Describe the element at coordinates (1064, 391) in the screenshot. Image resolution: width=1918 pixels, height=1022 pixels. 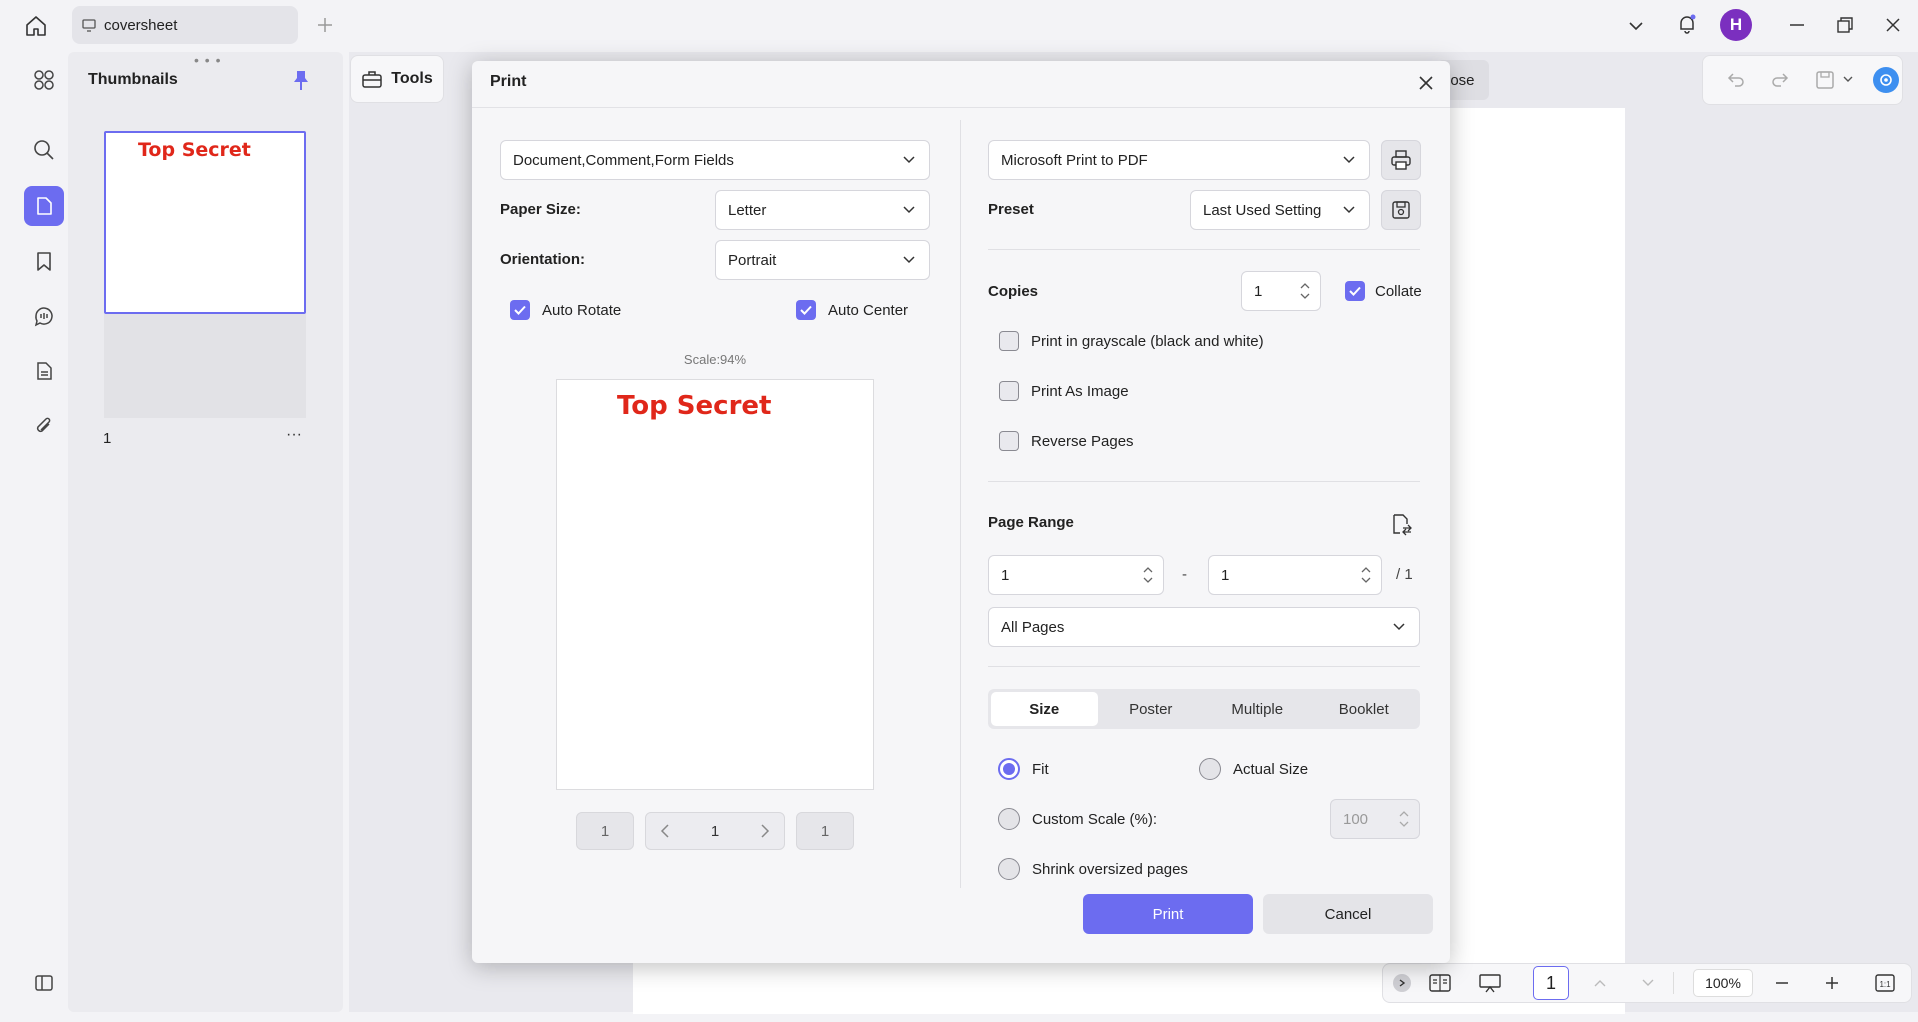
I see `print-as-image-option: Print As Image` at that location.